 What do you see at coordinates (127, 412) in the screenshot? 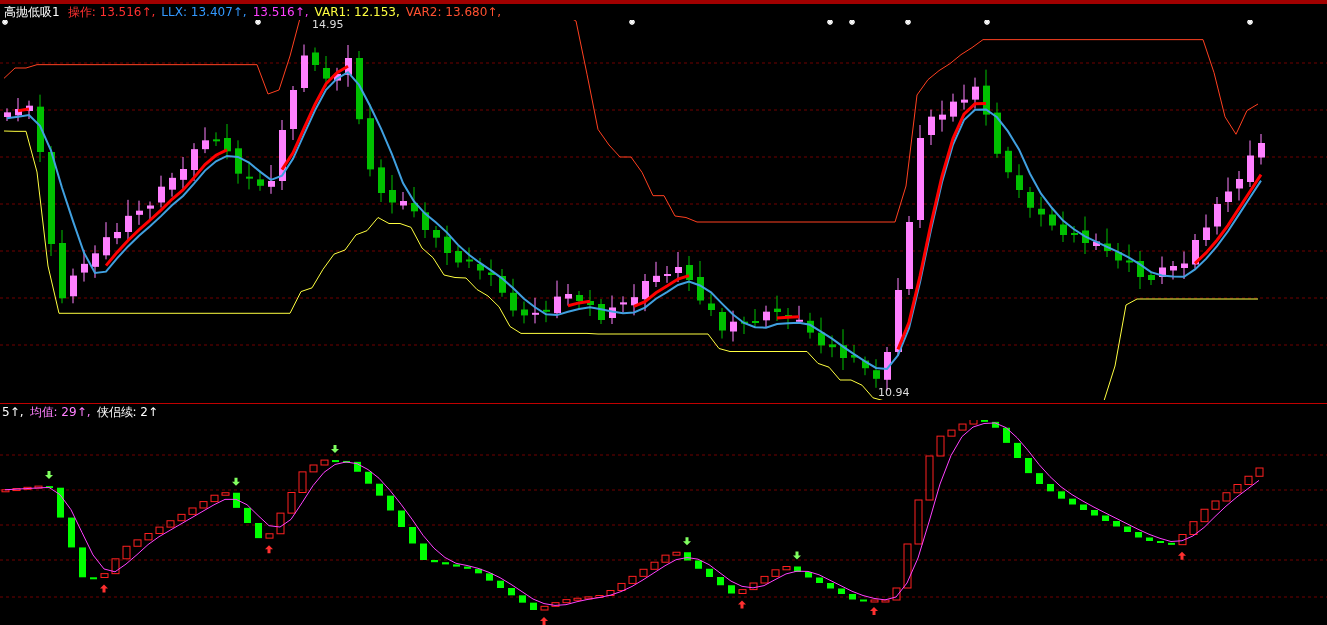
I see `legend-value: 侠侣续: 2↑` at bounding box center [127, 412].